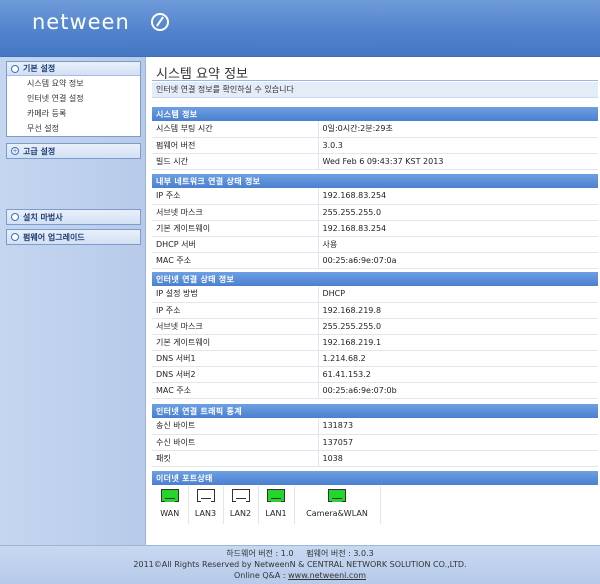 The width and height of the screenshot is (600, 584). Describe the element at coordinates (73, 83) in the screenshot. I see `sidebar-item-system-summary: 시스템 요약 정보` at that location.